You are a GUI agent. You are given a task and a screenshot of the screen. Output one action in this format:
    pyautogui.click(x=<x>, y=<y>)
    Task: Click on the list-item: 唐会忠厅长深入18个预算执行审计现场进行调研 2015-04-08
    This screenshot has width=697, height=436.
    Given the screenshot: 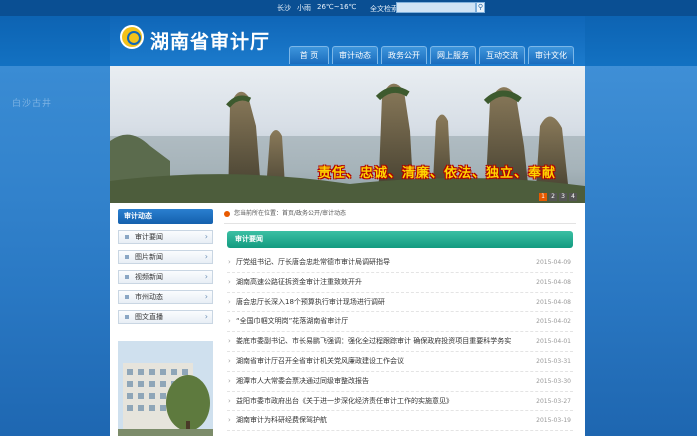 What is the action you would take?
    pyautogui.click(x=400, y=303)
    